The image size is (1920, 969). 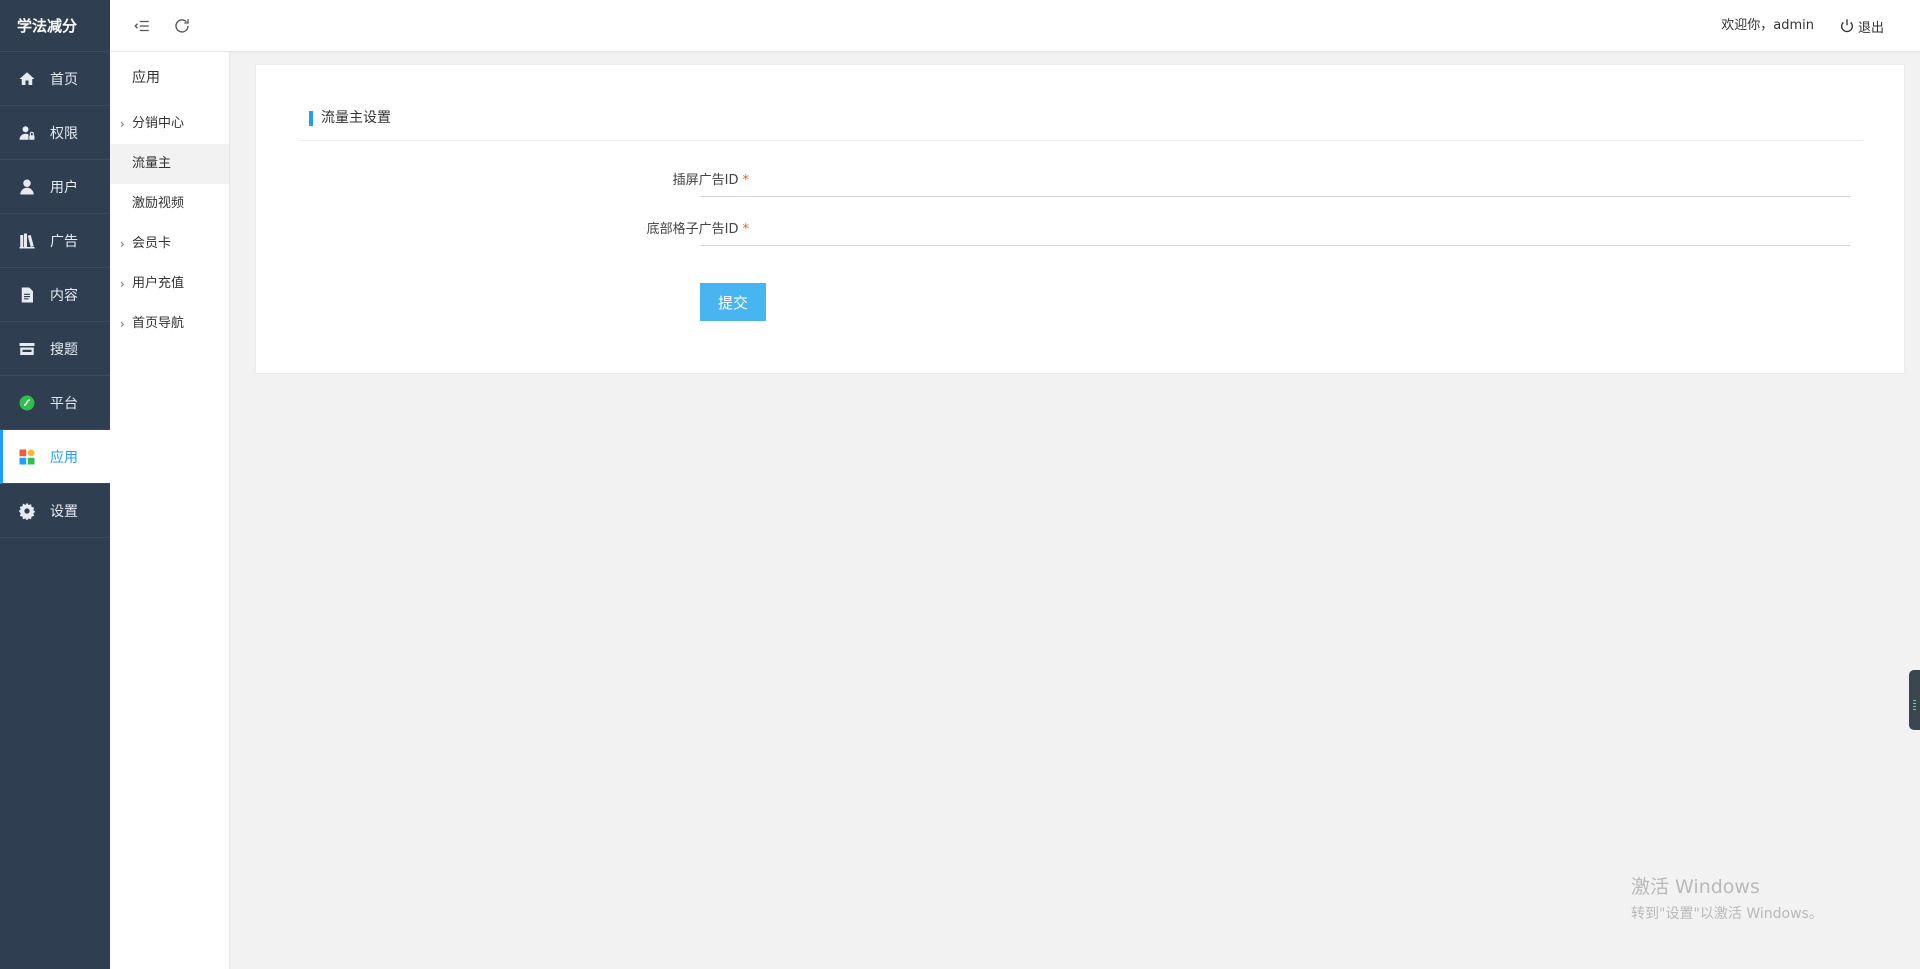 I want to click on title-accent-bar, so click(x=311, y=118).